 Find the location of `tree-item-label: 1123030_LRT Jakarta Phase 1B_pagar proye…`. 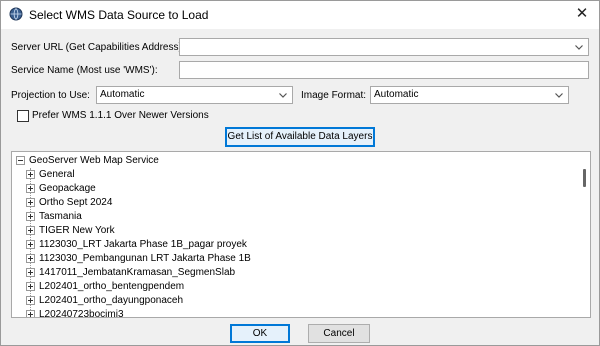

tree-item-label: 1123030_LRT Jakarta Phase 1B_pagar proye… is located at coordinates (143, 244).